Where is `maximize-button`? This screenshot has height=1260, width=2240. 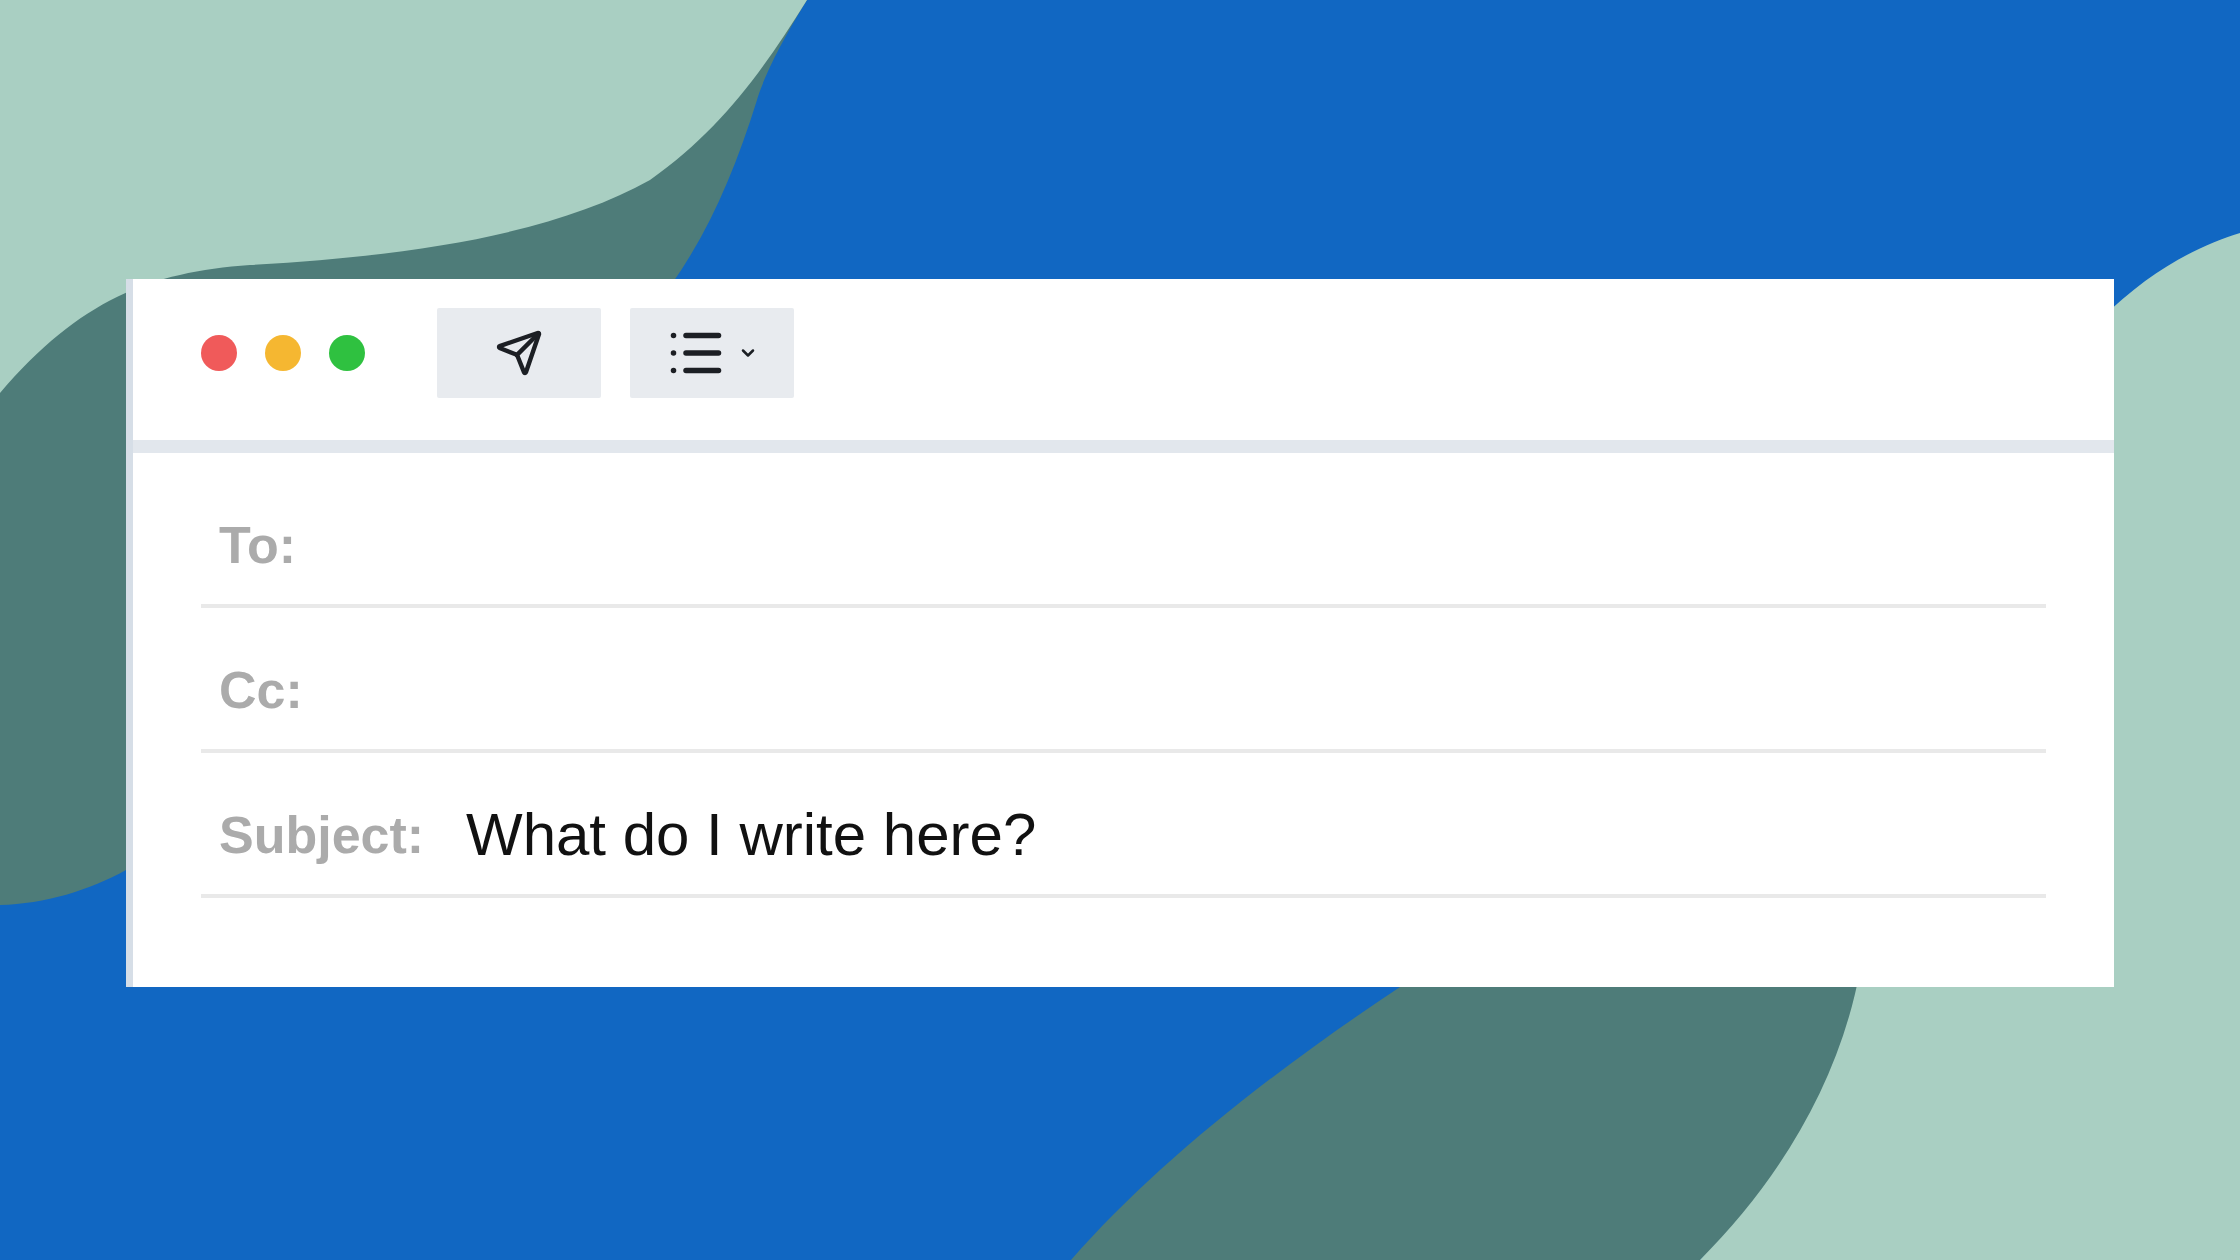
maximize-button is located at coordinates (347, 352).